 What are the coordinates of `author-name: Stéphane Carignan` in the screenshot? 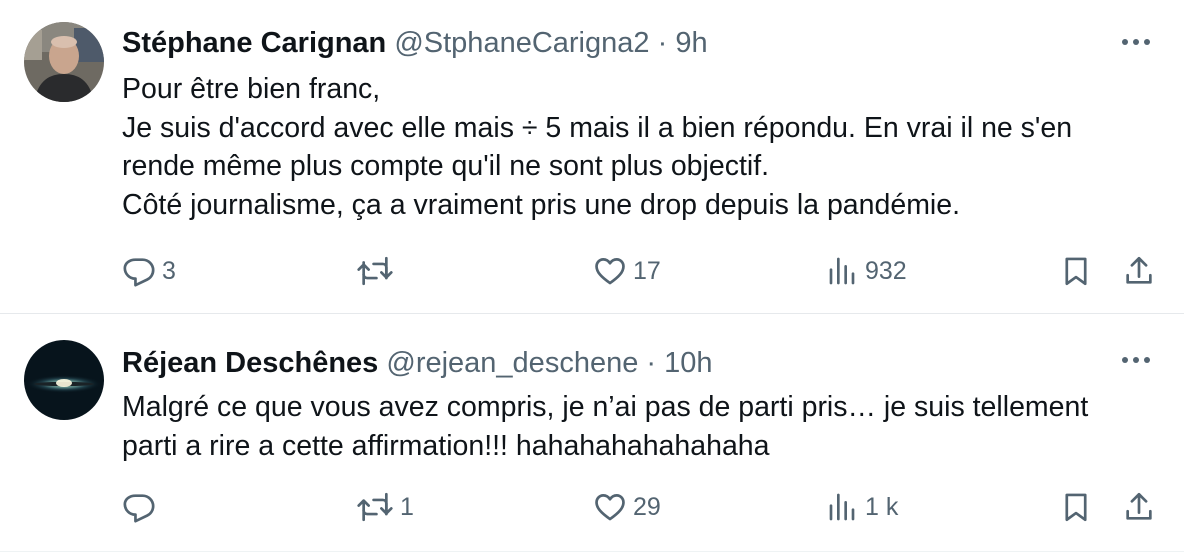 It's located at (254, 43).